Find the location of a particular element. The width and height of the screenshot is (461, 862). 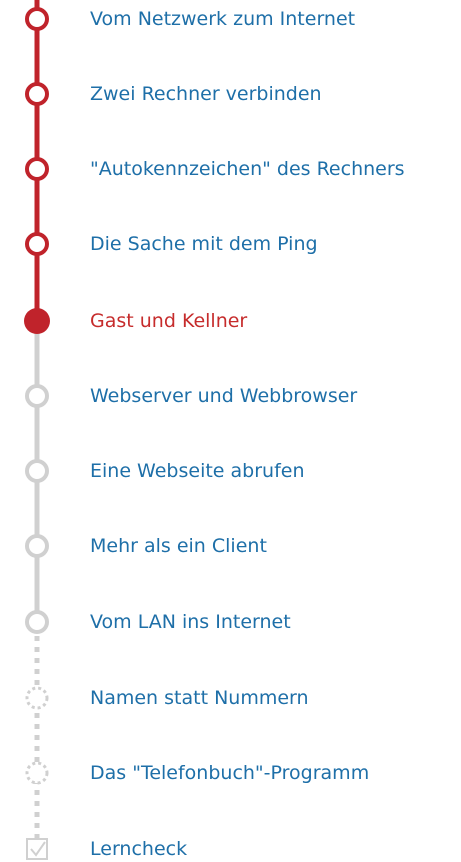

checkbox-icon is located at coordinates (37, 849).